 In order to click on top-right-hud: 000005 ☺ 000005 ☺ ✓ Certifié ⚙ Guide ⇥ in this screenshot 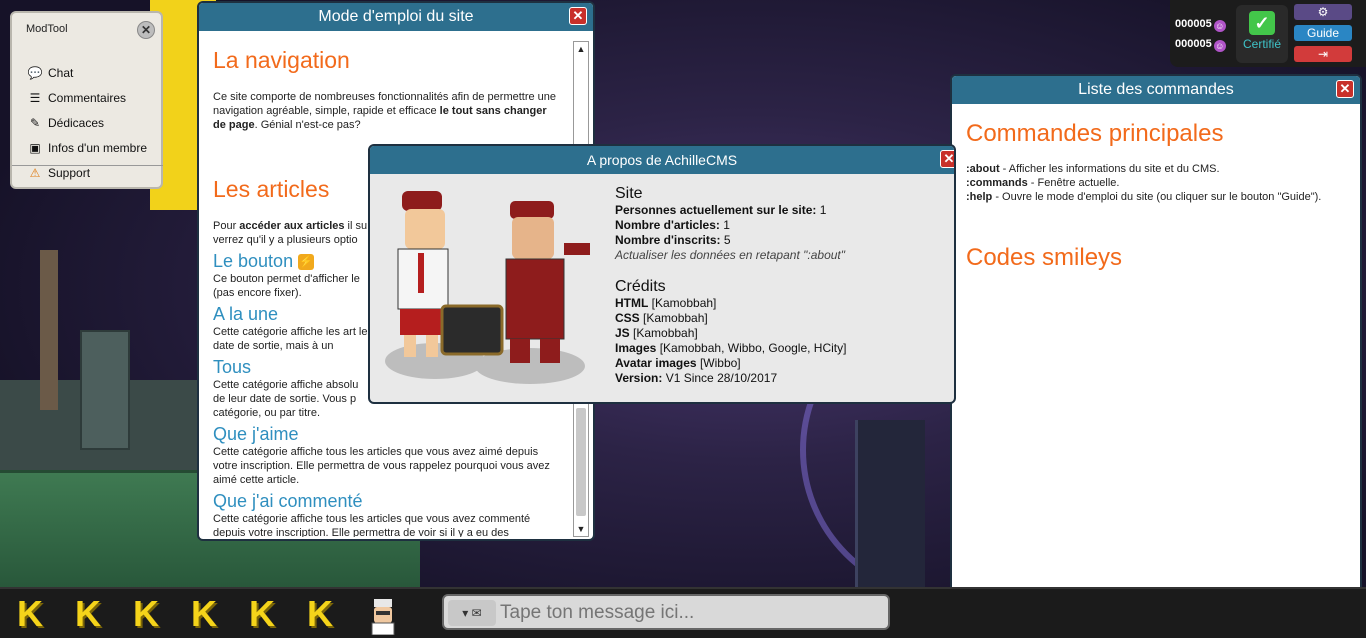, I will do `click(1268, 33)`.